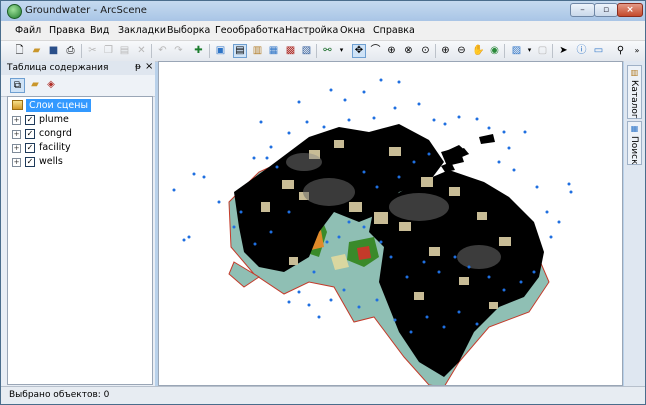  What do you see at coordinates (92, 50) in the screenshot?
I see `cut-icon: ✂` at bounding box center [92, 50].